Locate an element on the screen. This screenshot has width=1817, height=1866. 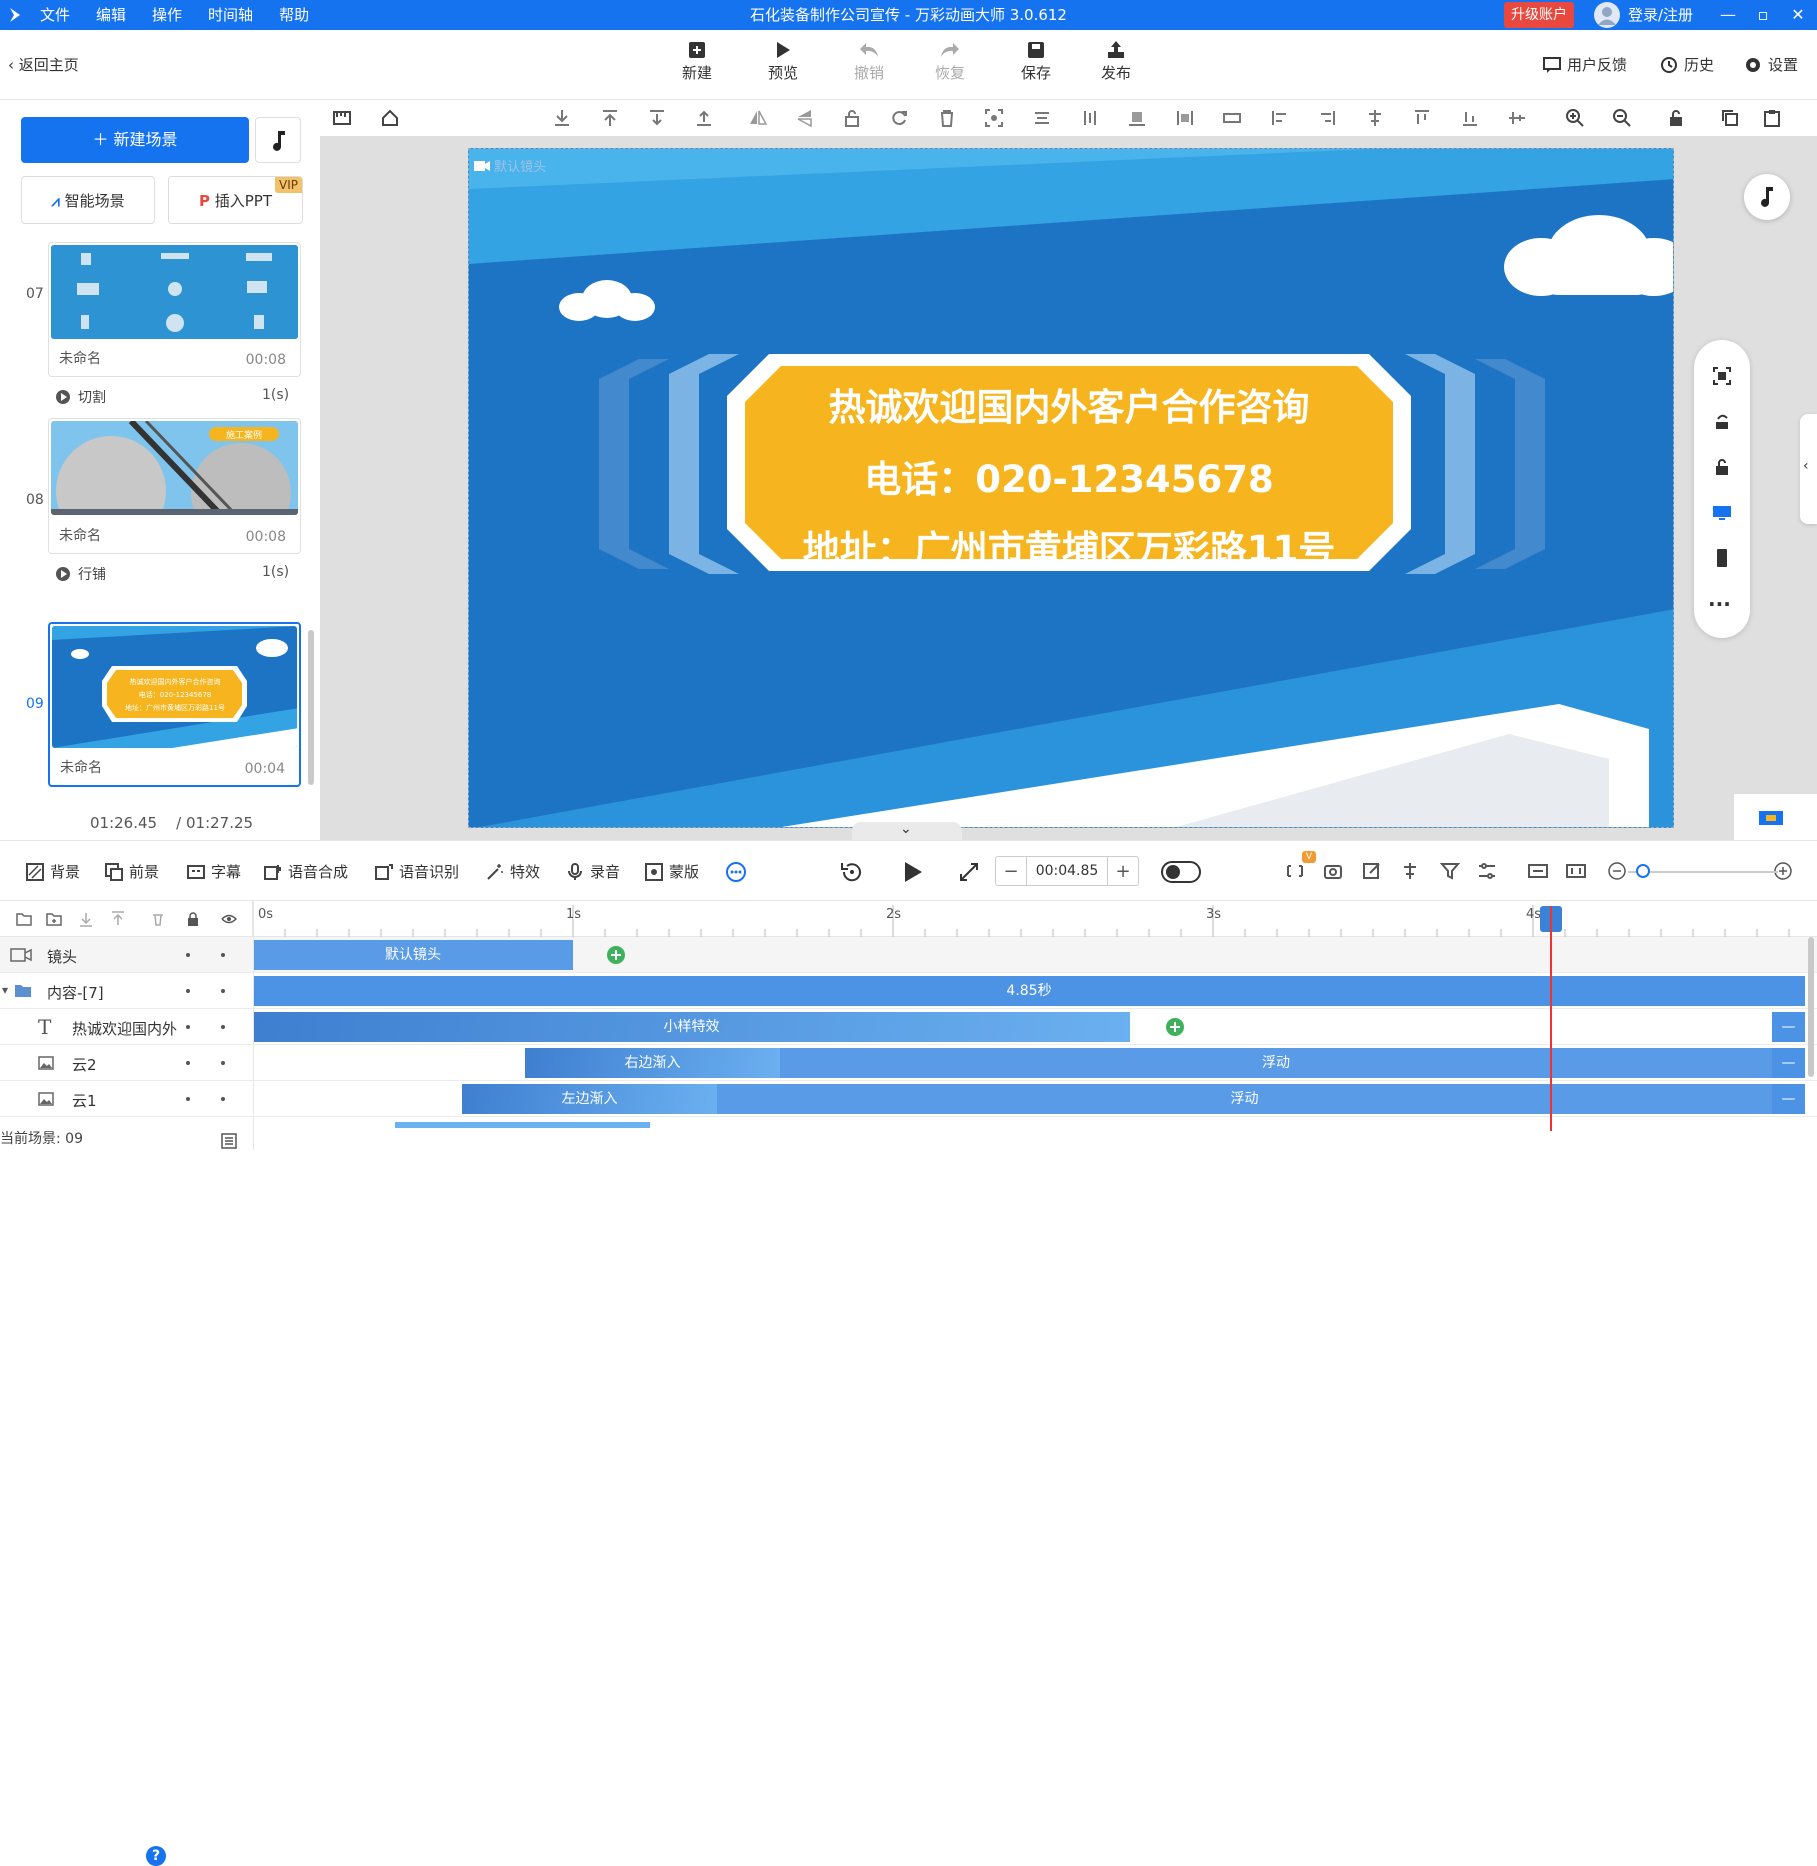
portrait-icon is located at coordinates (1722, 558).